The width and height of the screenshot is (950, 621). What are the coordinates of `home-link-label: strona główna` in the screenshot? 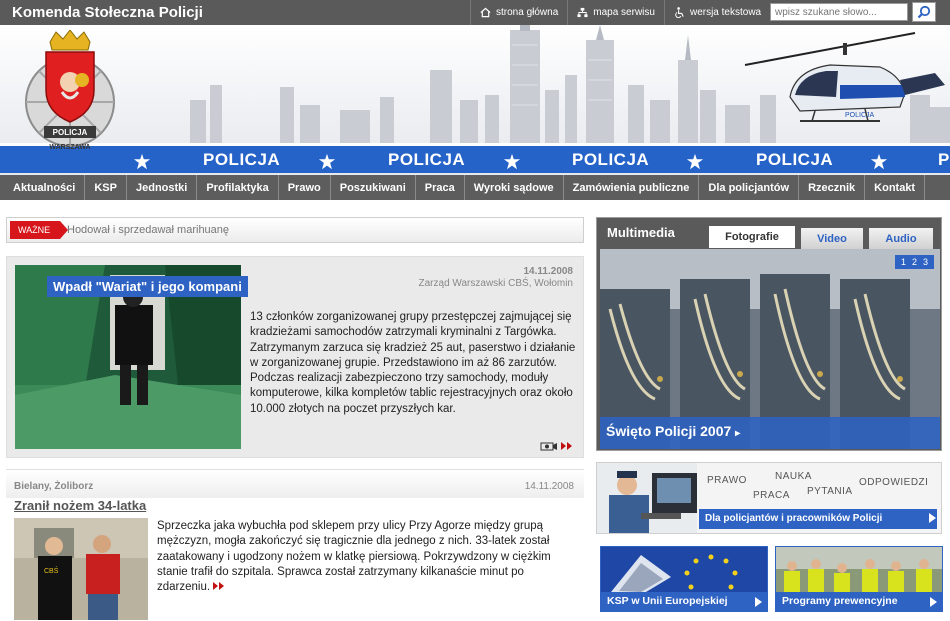 It's located at (527, 12).